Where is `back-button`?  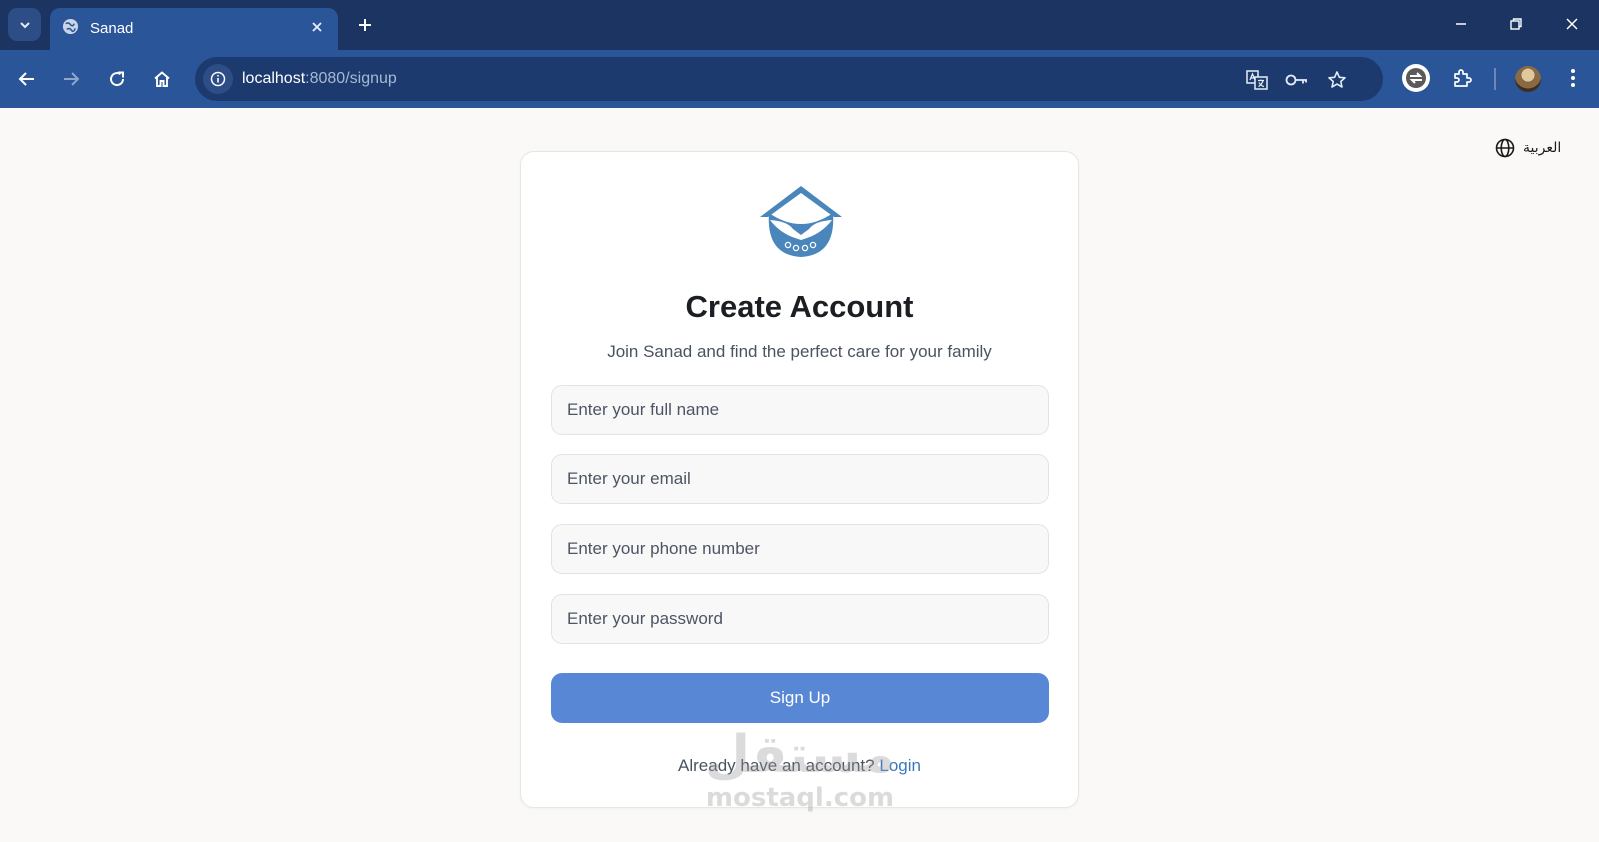 back-button is located at coordinates (27, 79).